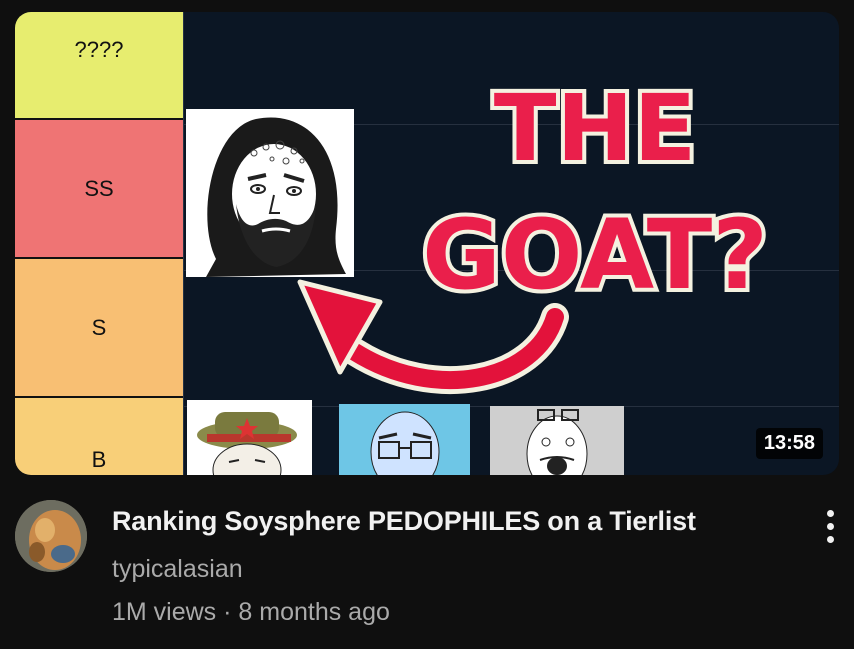  I want to click on channel-avatar, so click(51, 536).